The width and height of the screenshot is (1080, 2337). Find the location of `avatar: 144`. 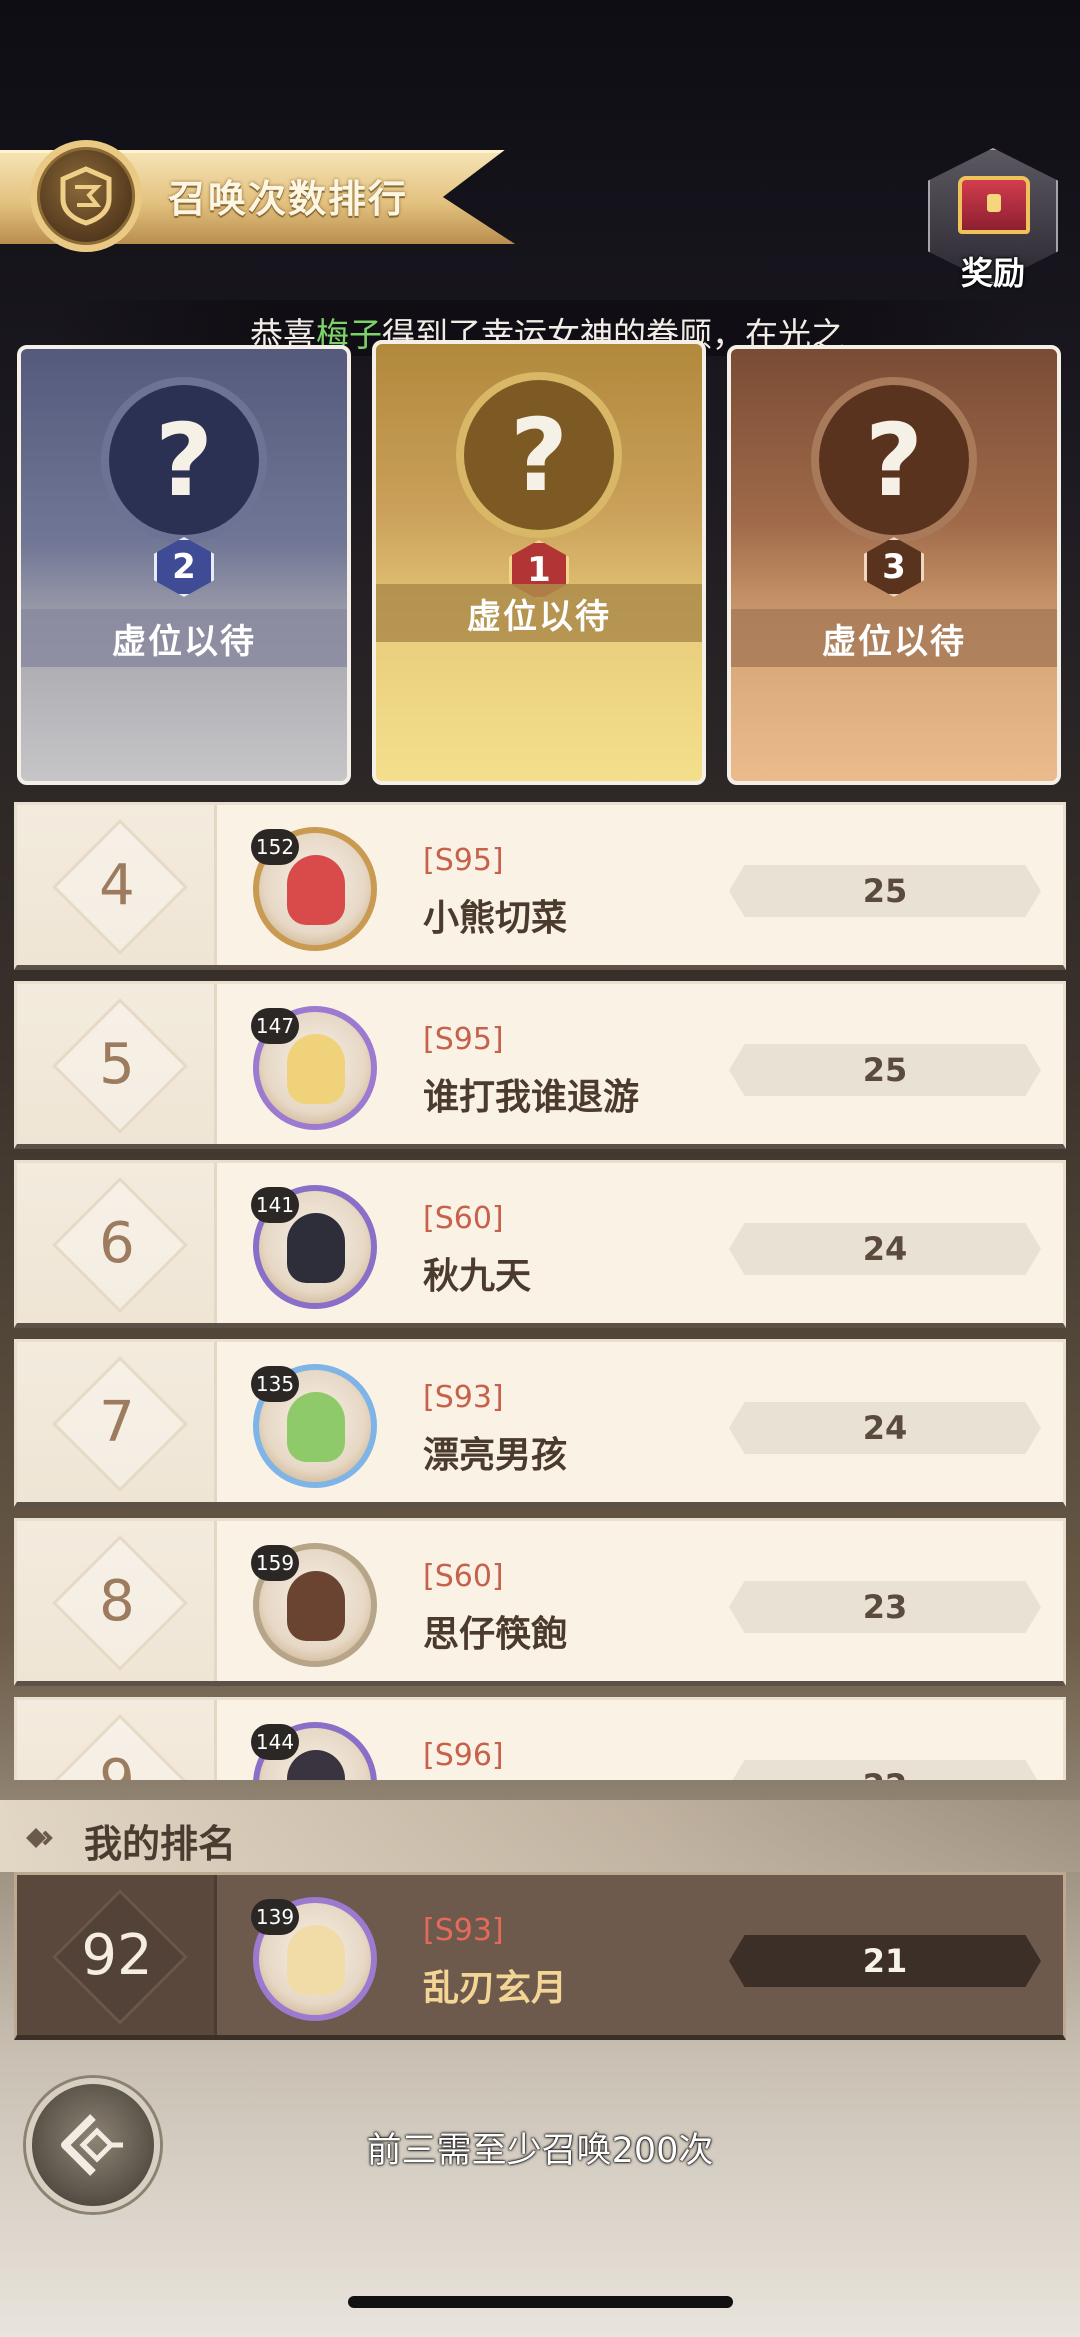

avatar: 144 is located at coordinates (314, 1751).